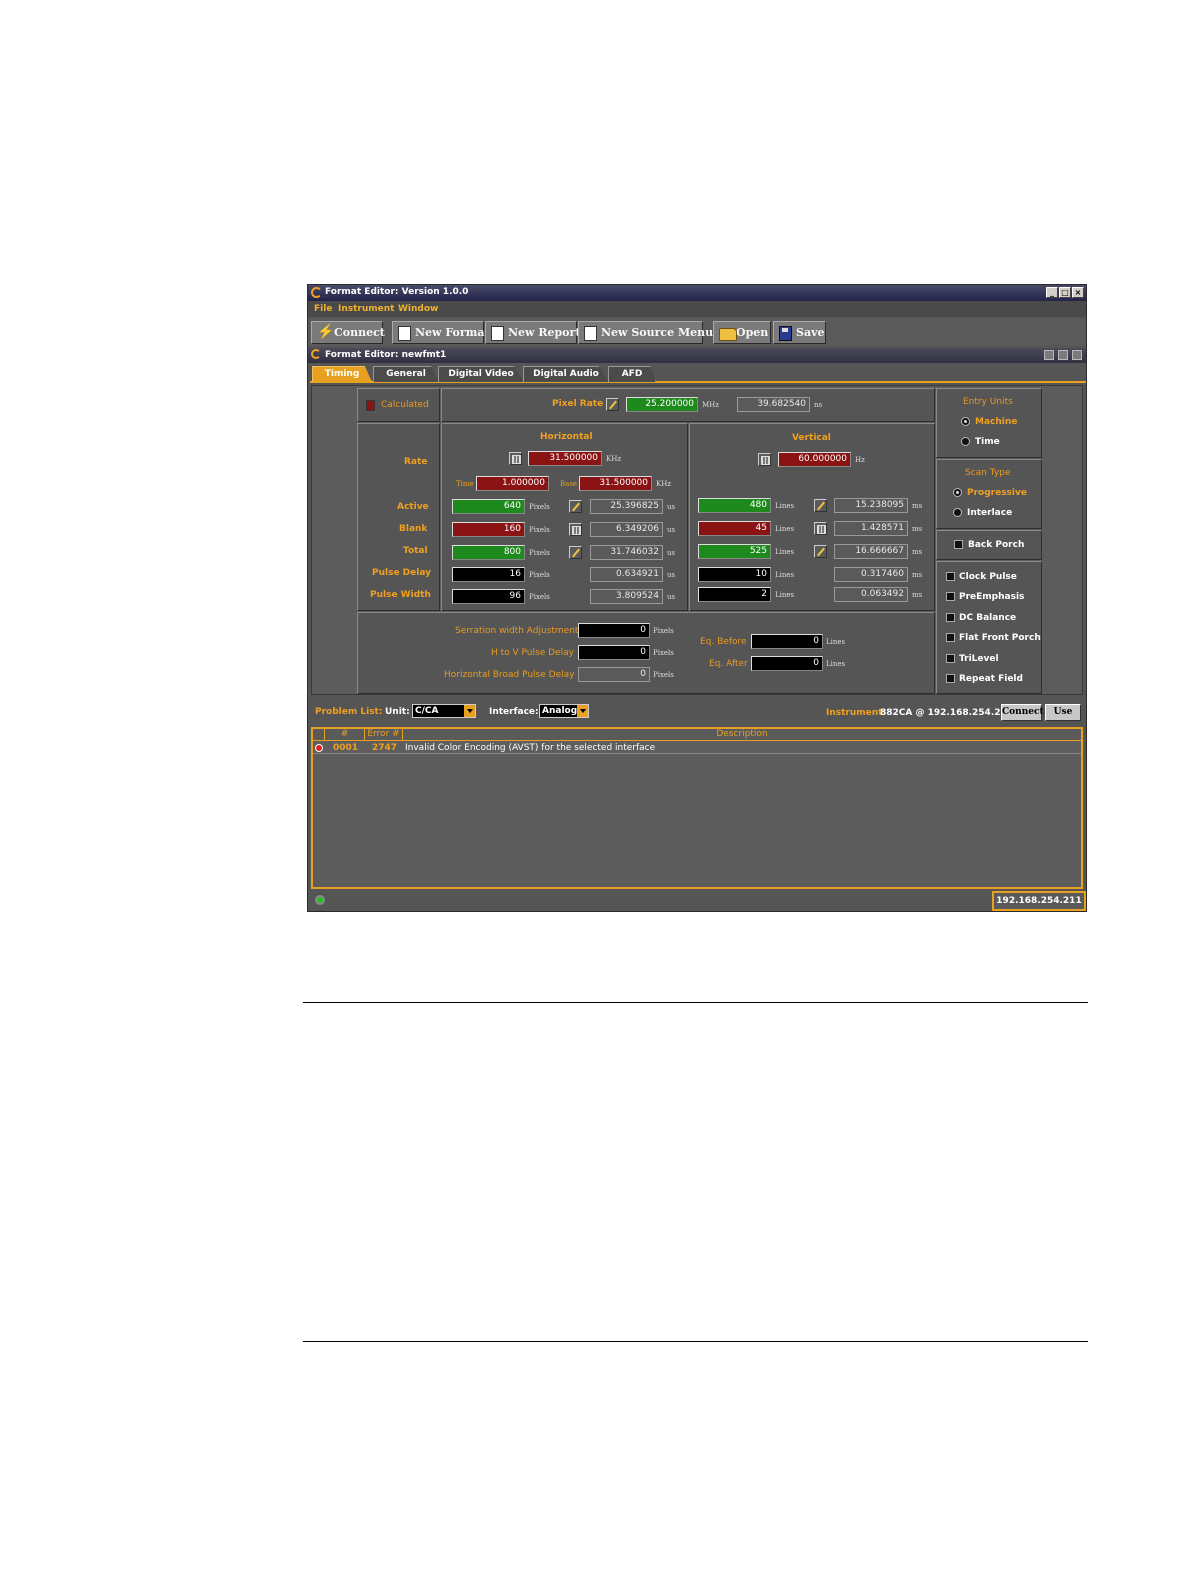  I want to click on new-format-button: New Format, so click(441, 332).